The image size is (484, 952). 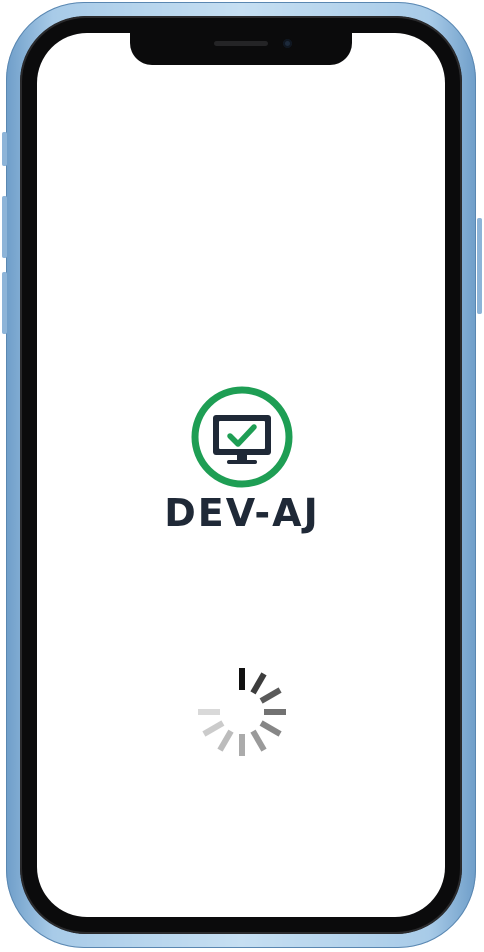 I want to click on earpiece-speaker, so click(x=241, y=43).